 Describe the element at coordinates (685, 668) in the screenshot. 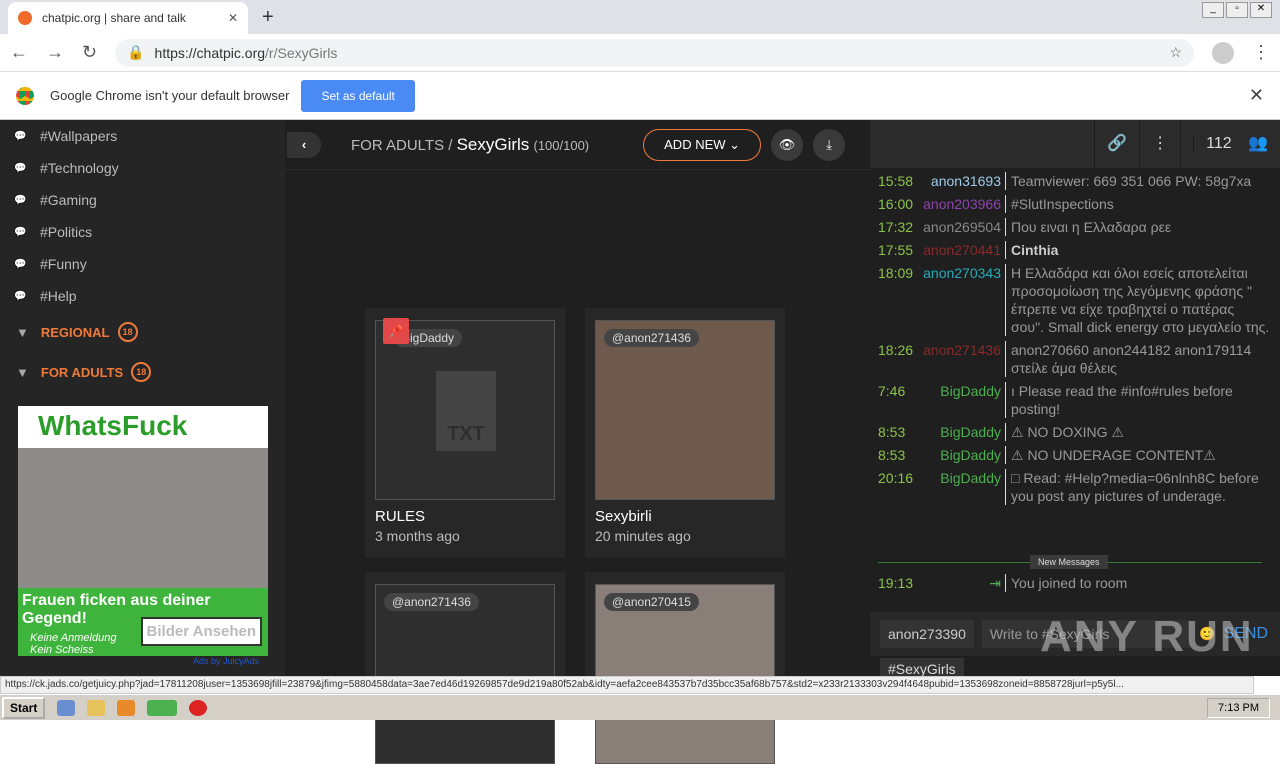

I see `post-card: @anon270415` at that location.